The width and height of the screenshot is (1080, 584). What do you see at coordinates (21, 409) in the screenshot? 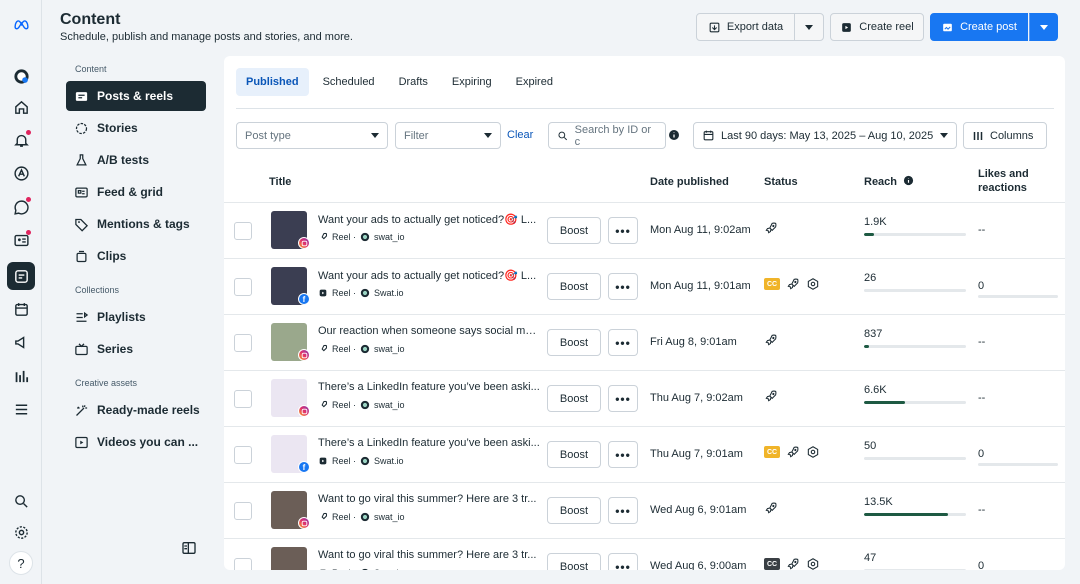
I see `menu-icon` at bounding box center [21, 409].